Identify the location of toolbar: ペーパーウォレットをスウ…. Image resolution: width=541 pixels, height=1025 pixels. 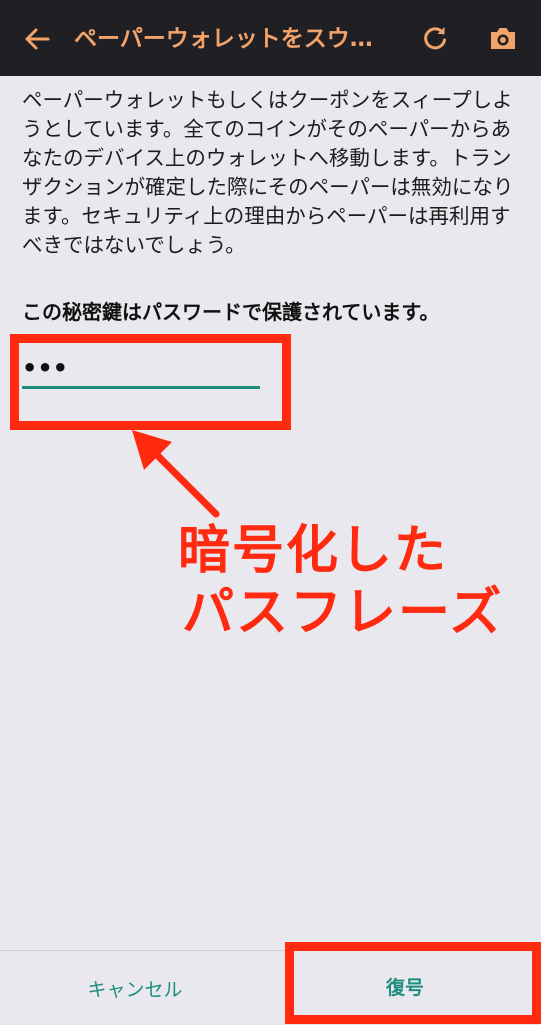
(270, 38).